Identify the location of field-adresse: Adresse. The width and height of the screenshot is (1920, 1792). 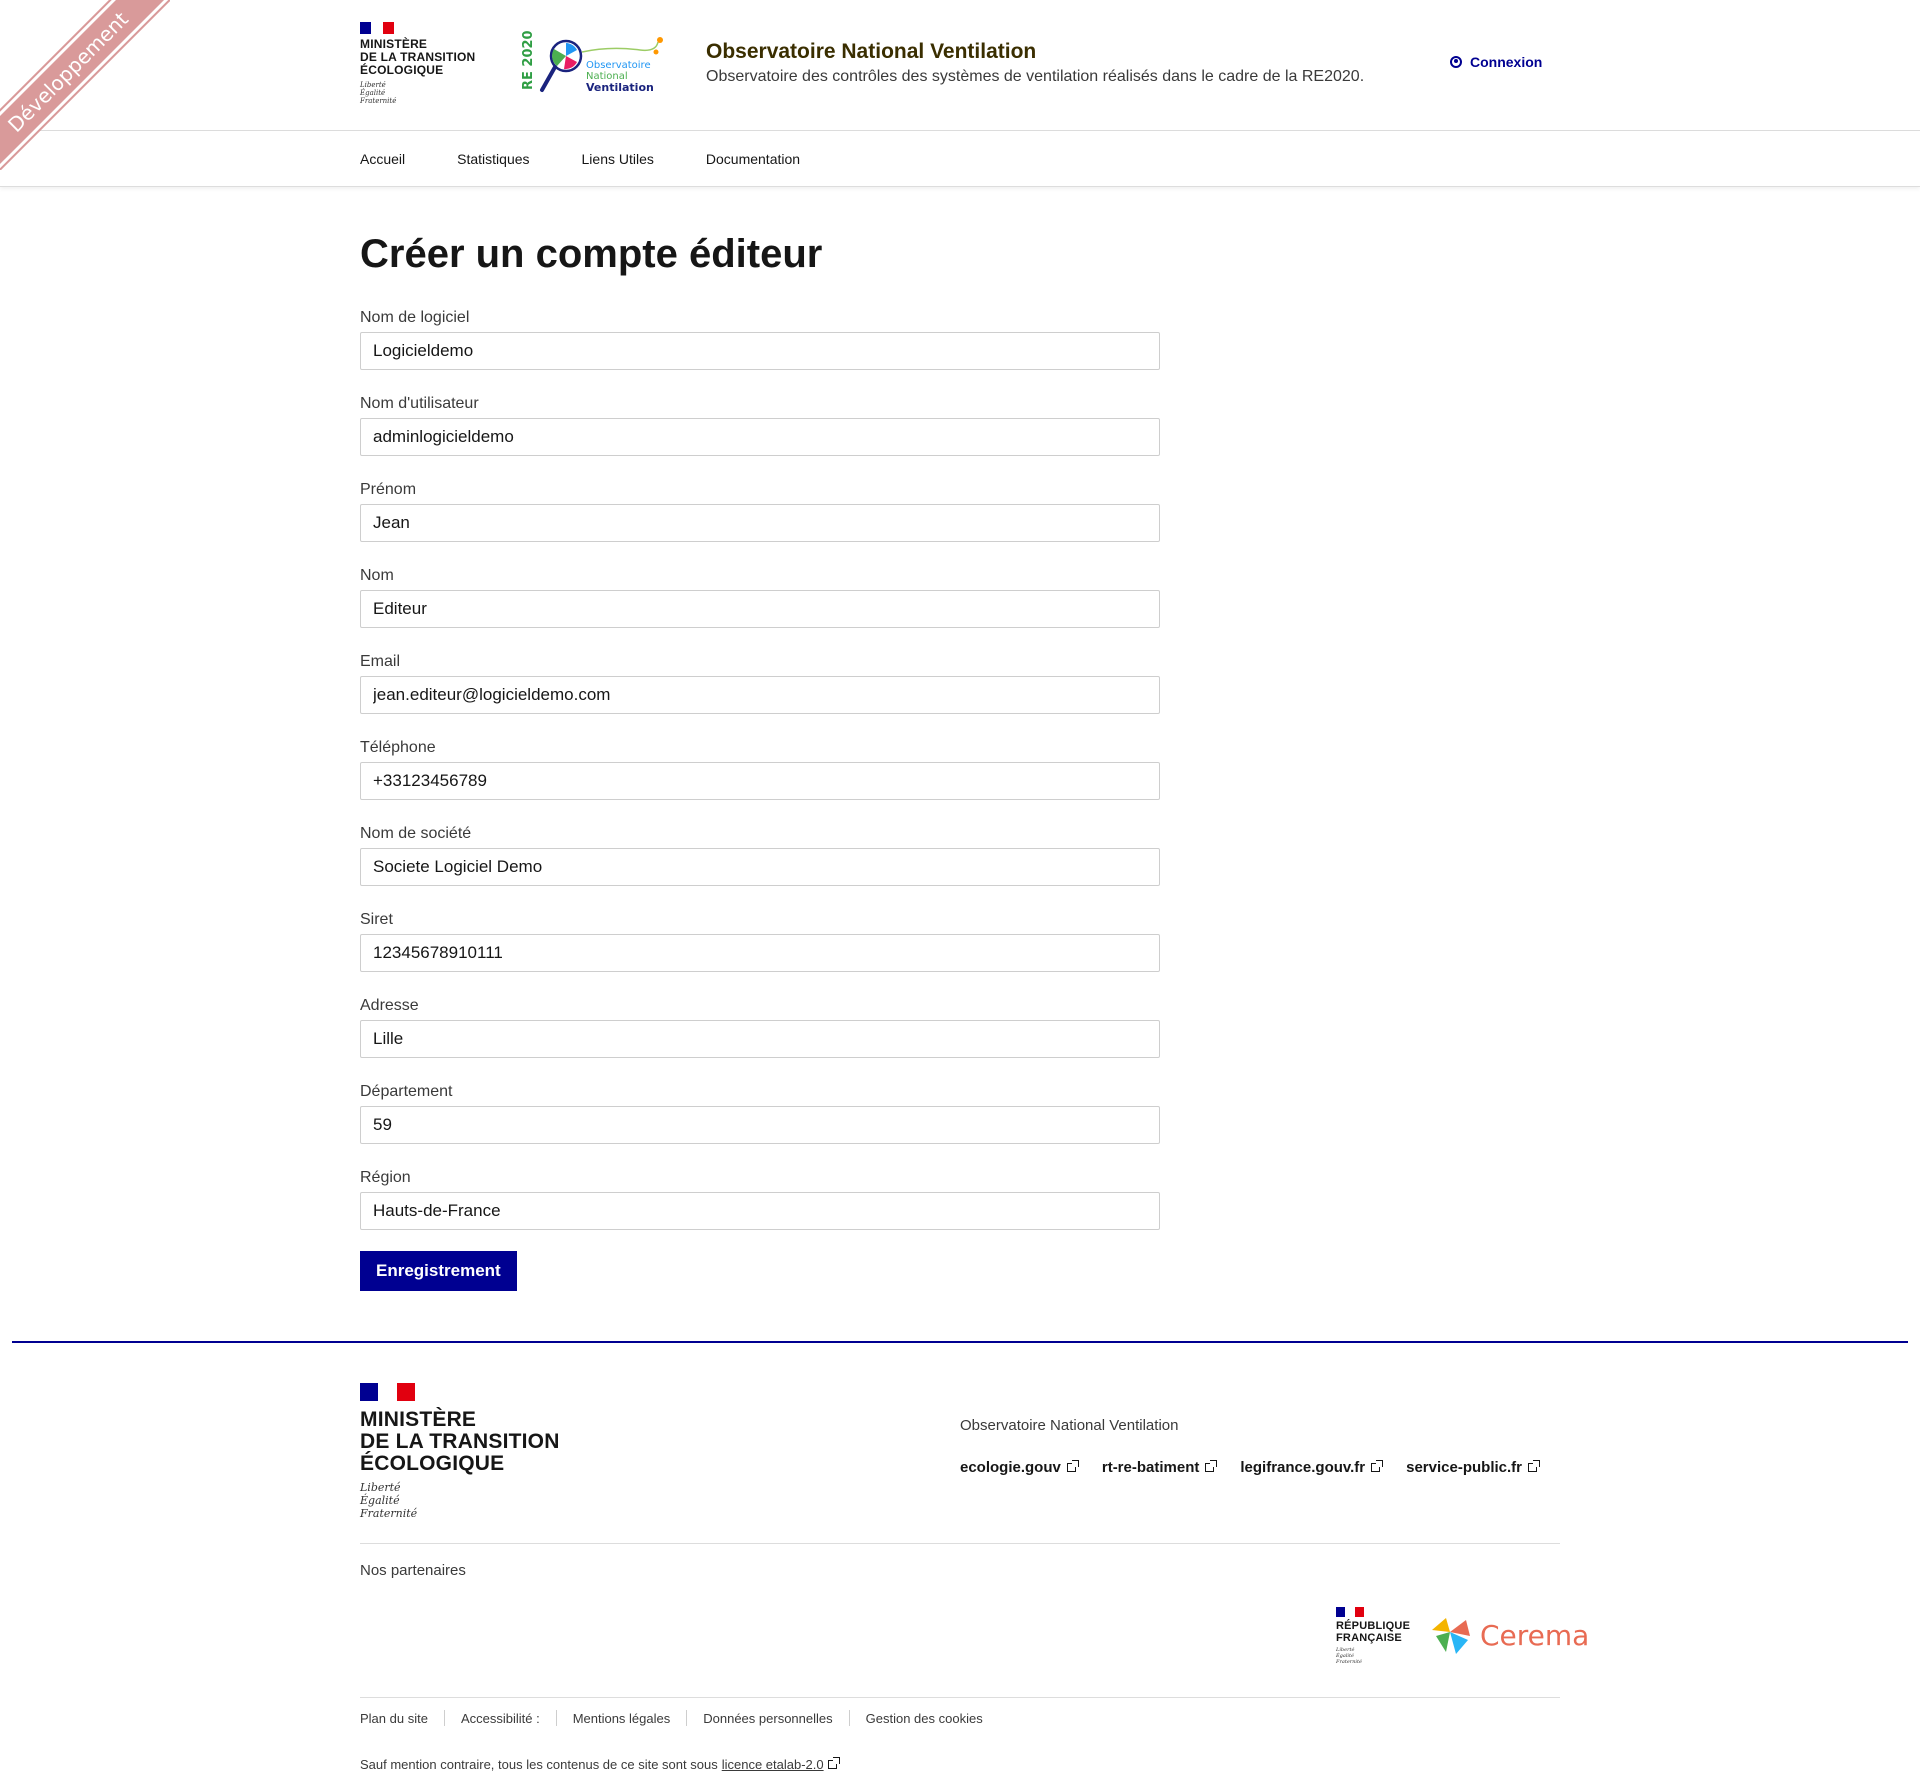
(760, 1027).